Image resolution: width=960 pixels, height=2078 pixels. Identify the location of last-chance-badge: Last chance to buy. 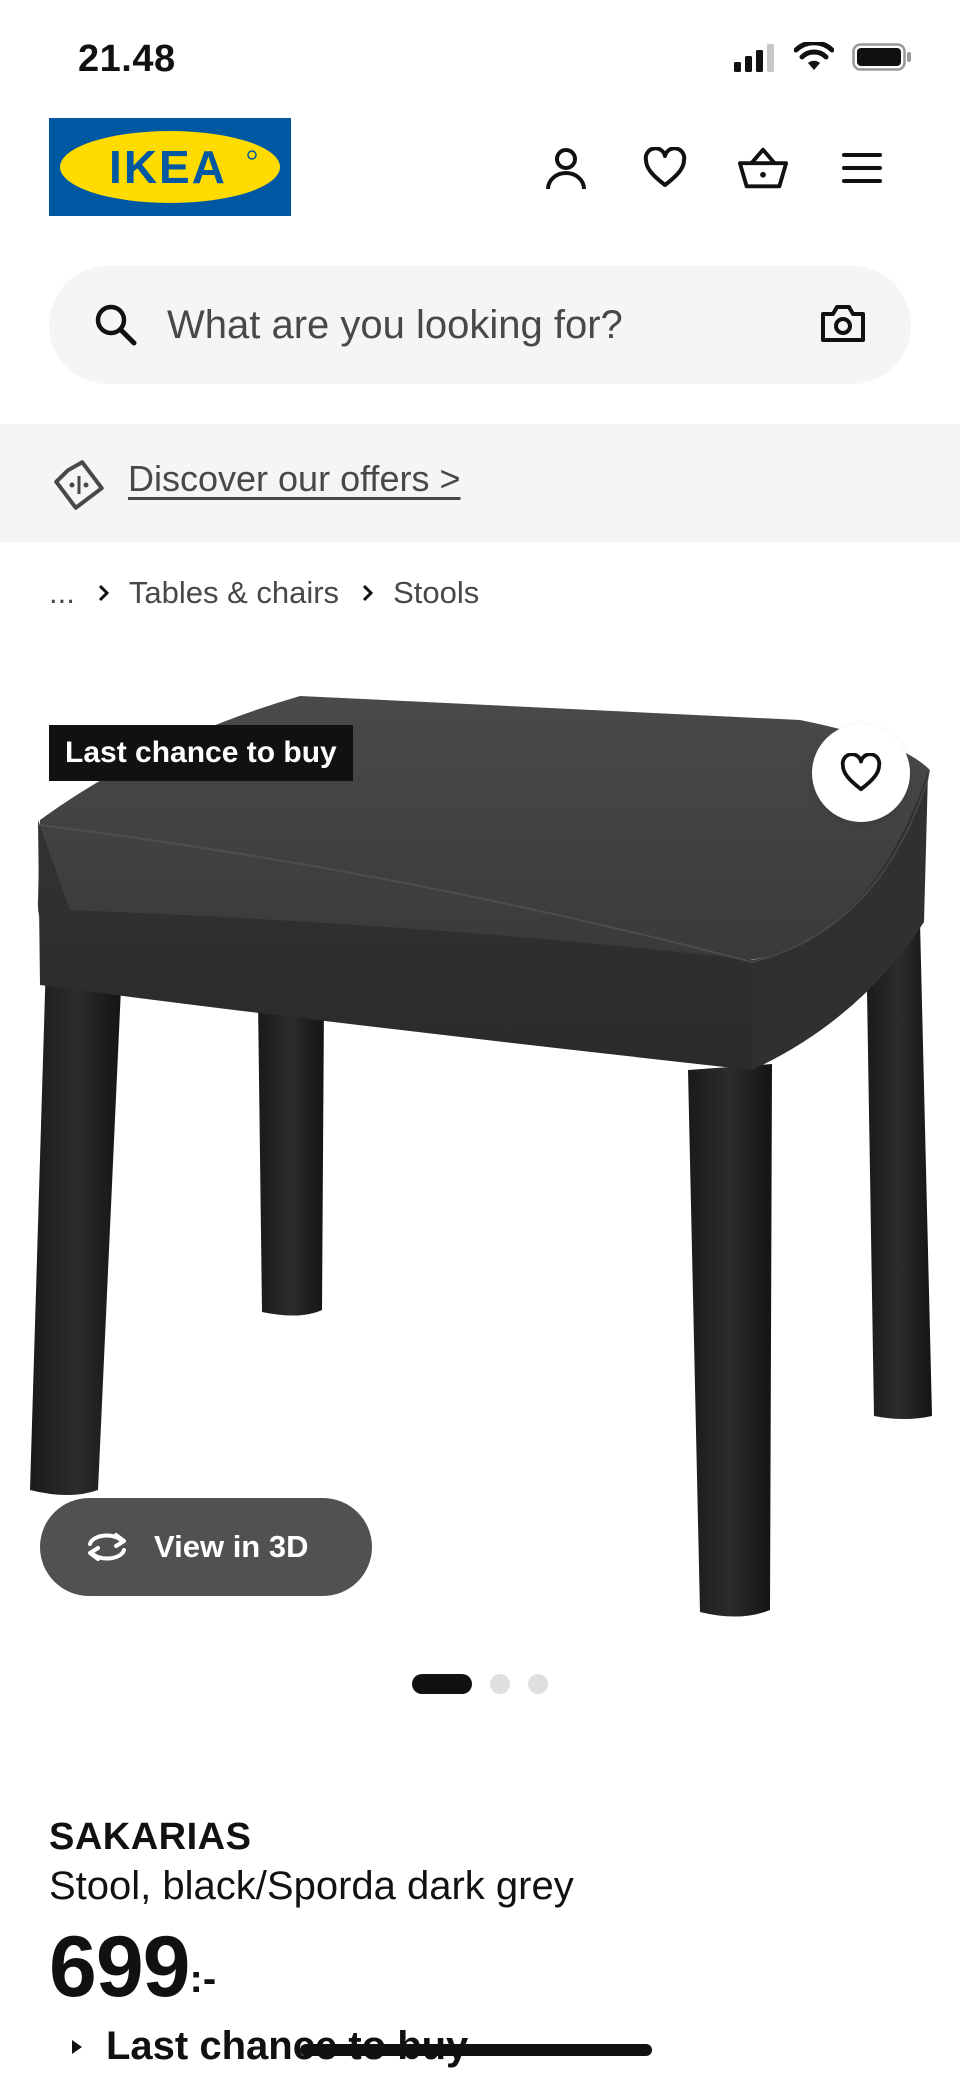
(201, 753).